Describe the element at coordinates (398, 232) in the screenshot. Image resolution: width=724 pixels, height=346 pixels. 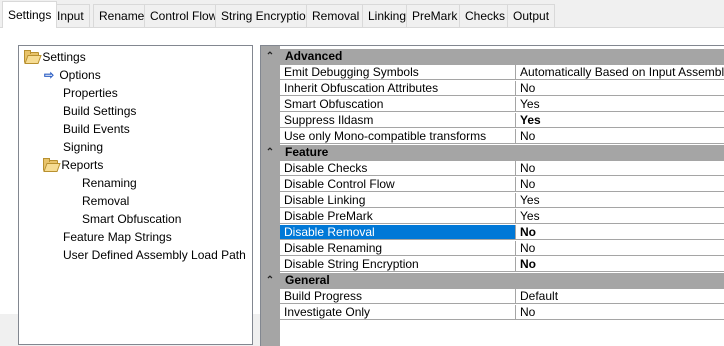
I see `property-name: Disable Removal` at that location.